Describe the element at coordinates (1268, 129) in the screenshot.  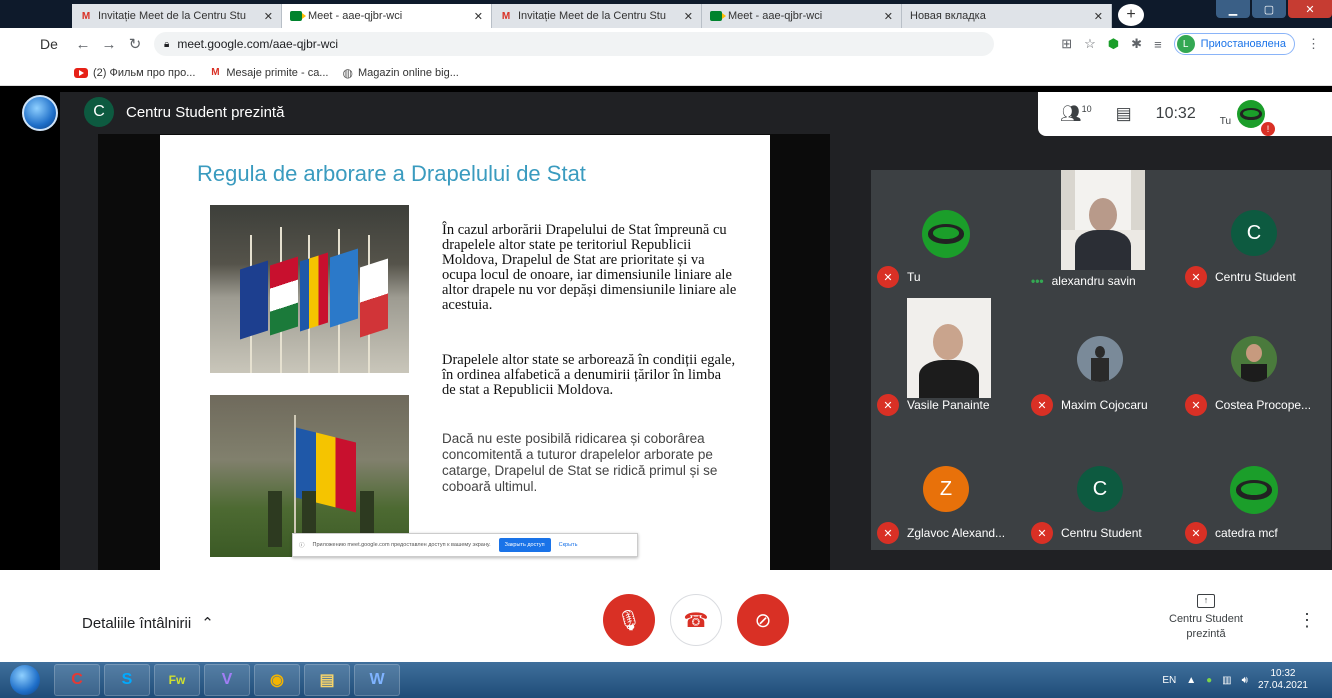
I see `mic-off-icon: !` at that location.